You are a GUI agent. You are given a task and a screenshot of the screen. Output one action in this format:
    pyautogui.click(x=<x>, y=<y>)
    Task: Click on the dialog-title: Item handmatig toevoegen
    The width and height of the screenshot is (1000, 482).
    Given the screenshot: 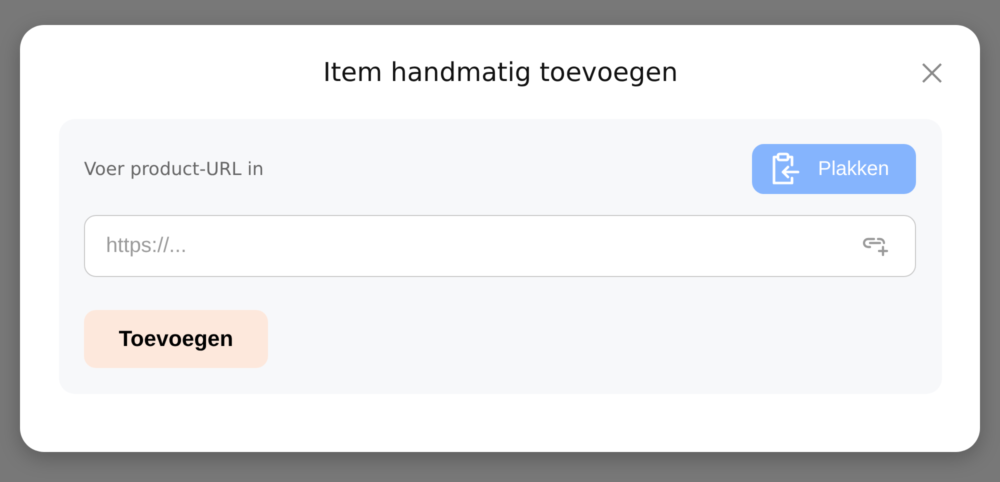 What is the action you would take?
    pyautogui.click(x=500, y=73)
    